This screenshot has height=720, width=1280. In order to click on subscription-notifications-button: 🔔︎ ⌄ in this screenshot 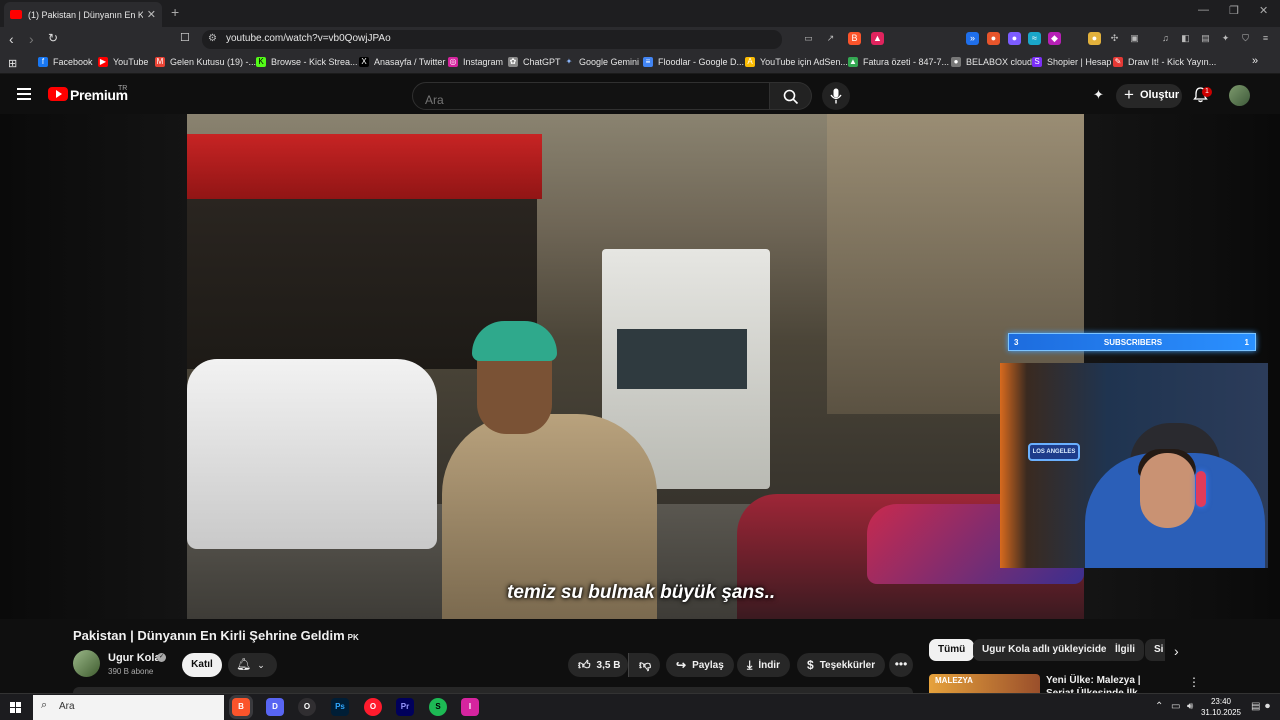, I will do `click(252, 665)`.